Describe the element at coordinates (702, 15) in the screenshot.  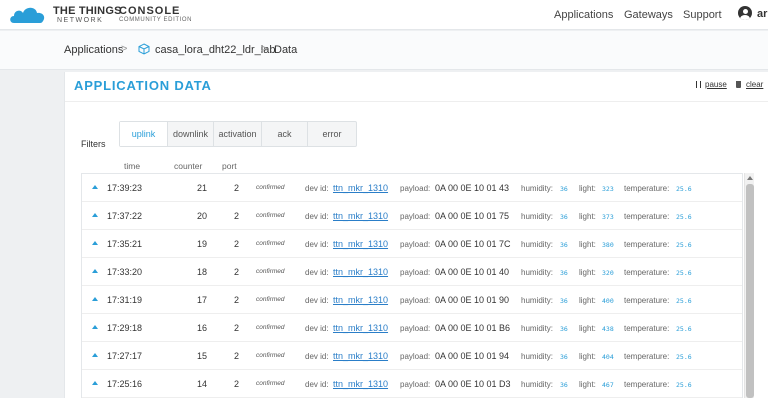
I see `nav-support: Support` at that location.